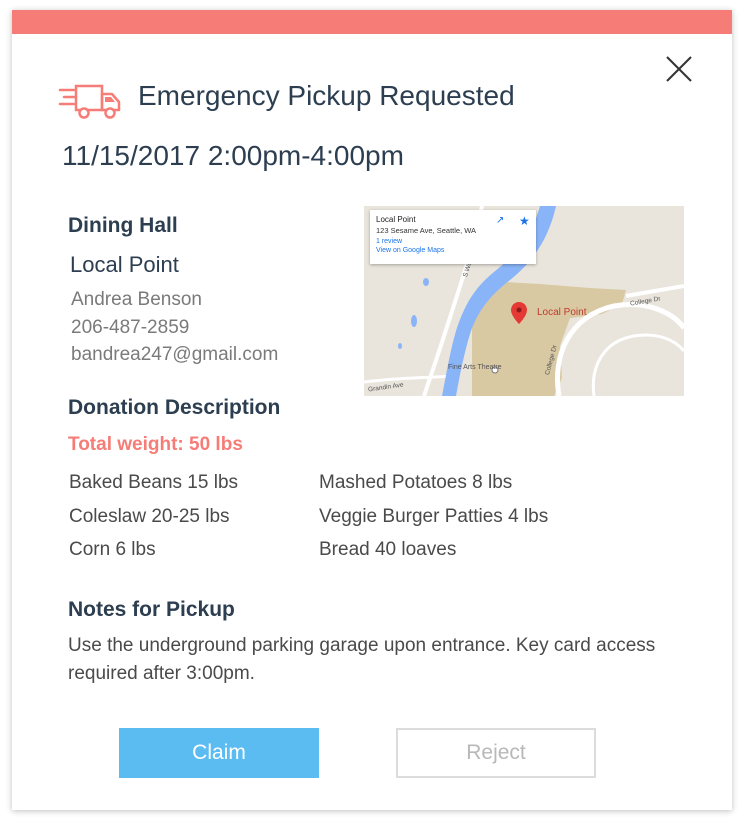 The width and height of the screenshot is (744, 824). What do you see at coordinates (136, 299) in the screenshot?
I see `contact-name: Andrea Benson` at bounding box center [136, 299].